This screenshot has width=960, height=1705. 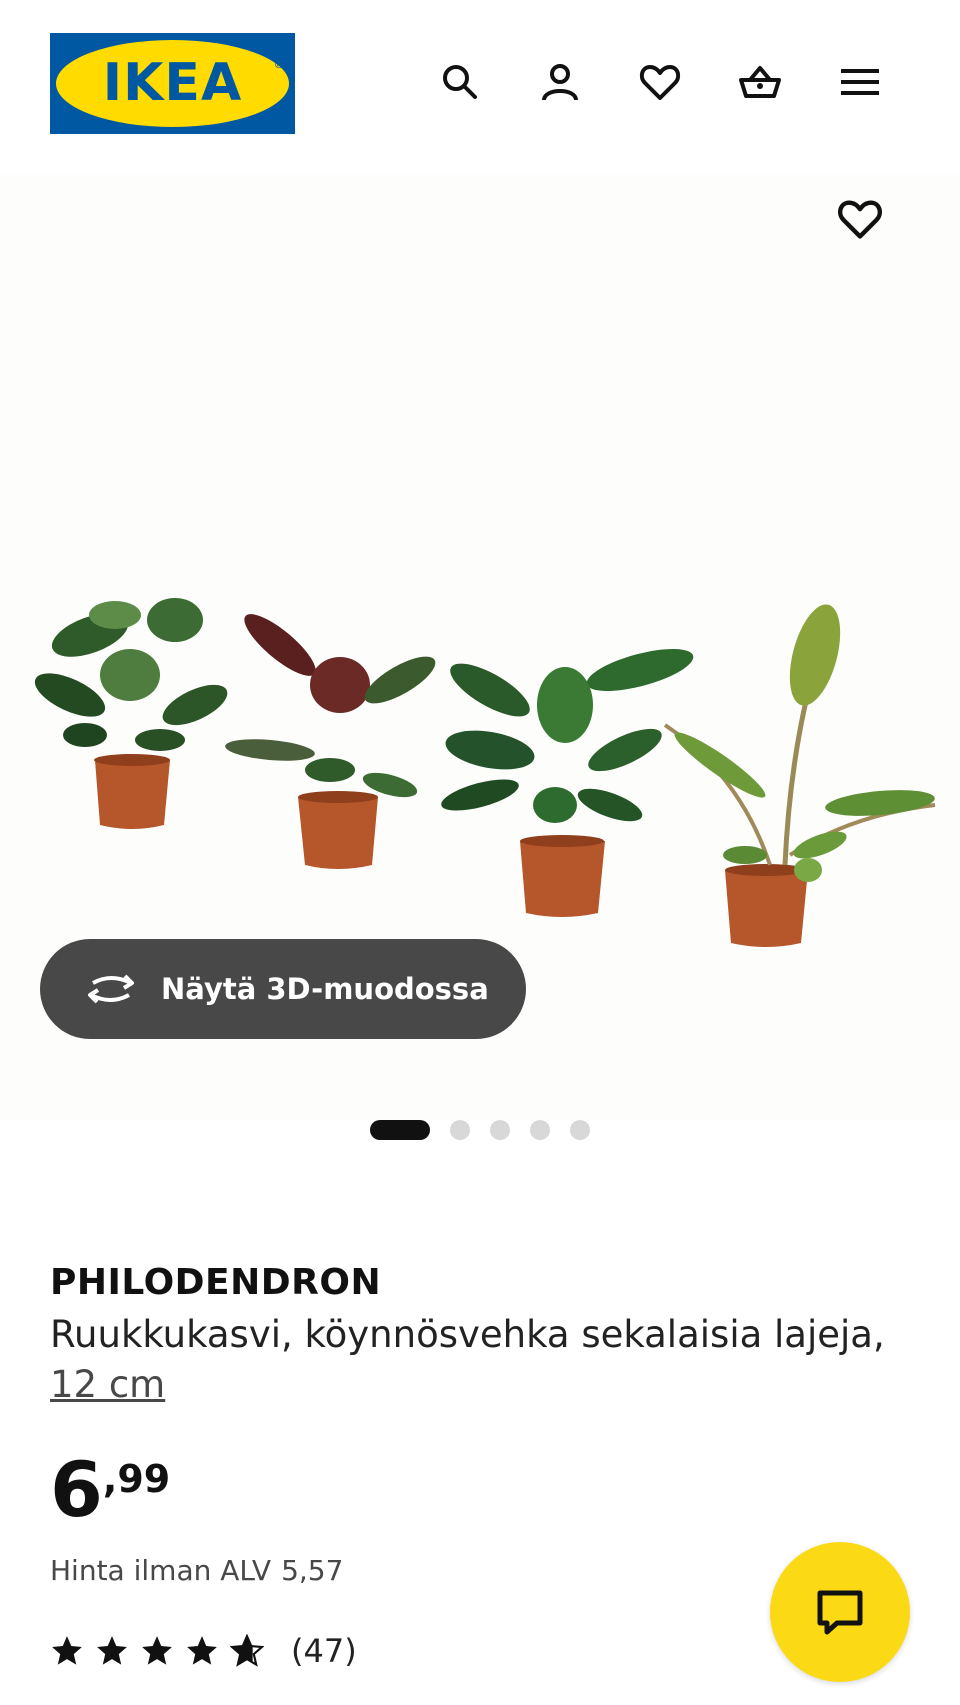 What do you see at coordinates (136, 1479) in the screenshot?
I see `price-decimal: ,99` at bounding box center [136, 1479].